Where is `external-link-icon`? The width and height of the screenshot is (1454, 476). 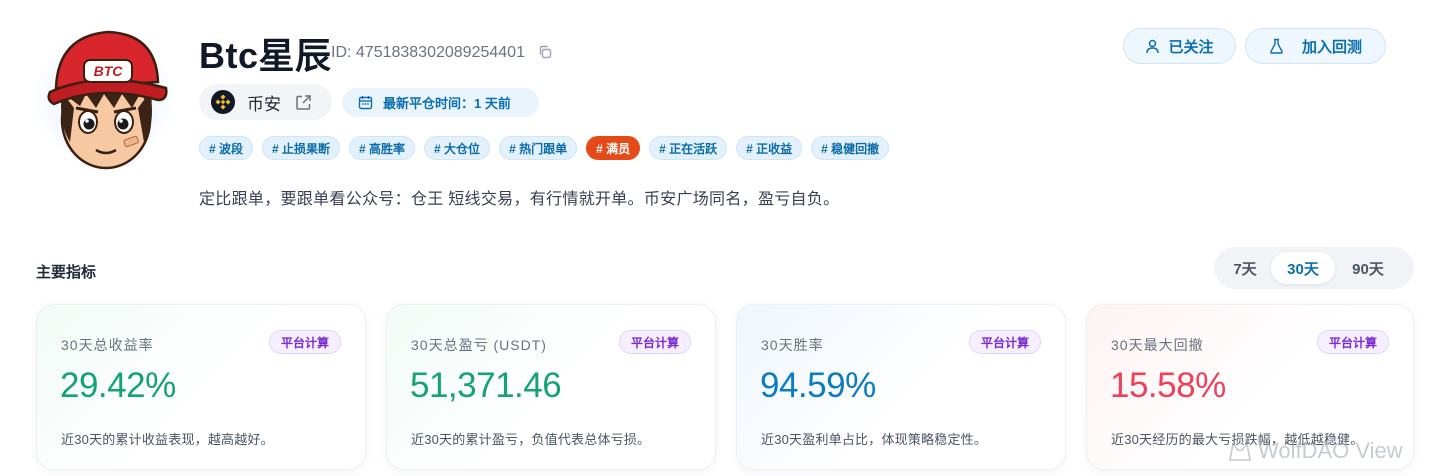 external-link-icon is located at coordinates (303, 102).